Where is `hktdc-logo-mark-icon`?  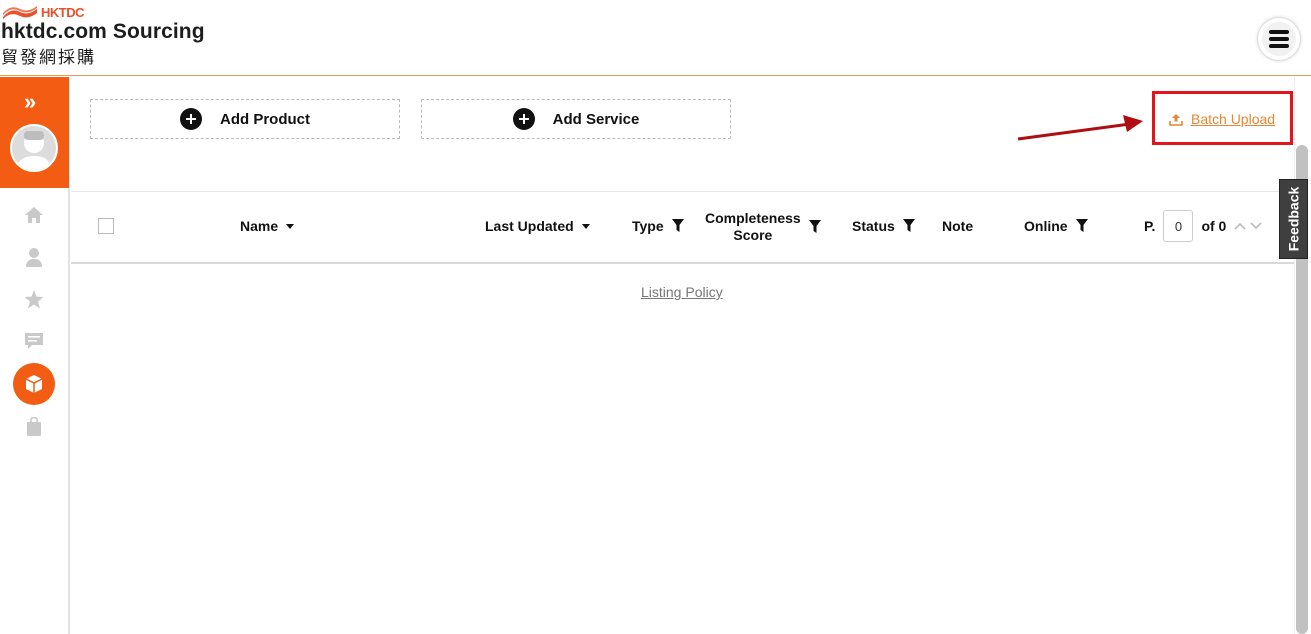 hktdc-logo-mark-icon is located at coordinates (20, 12).